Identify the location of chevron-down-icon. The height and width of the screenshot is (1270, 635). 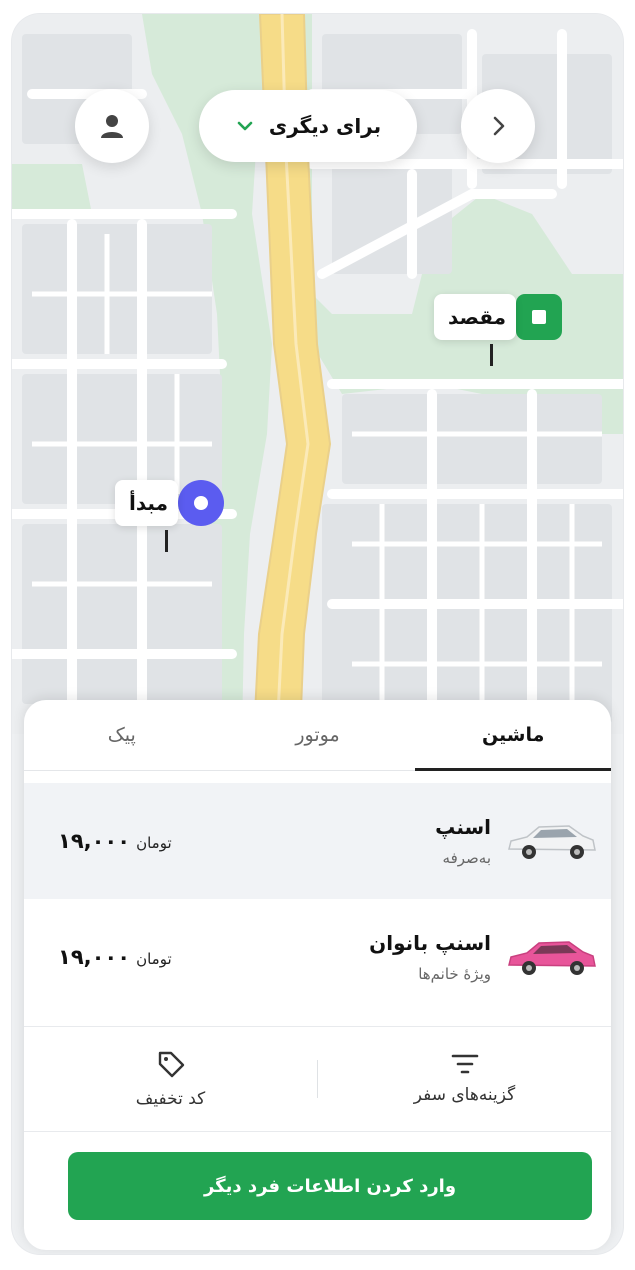
(245, 126).